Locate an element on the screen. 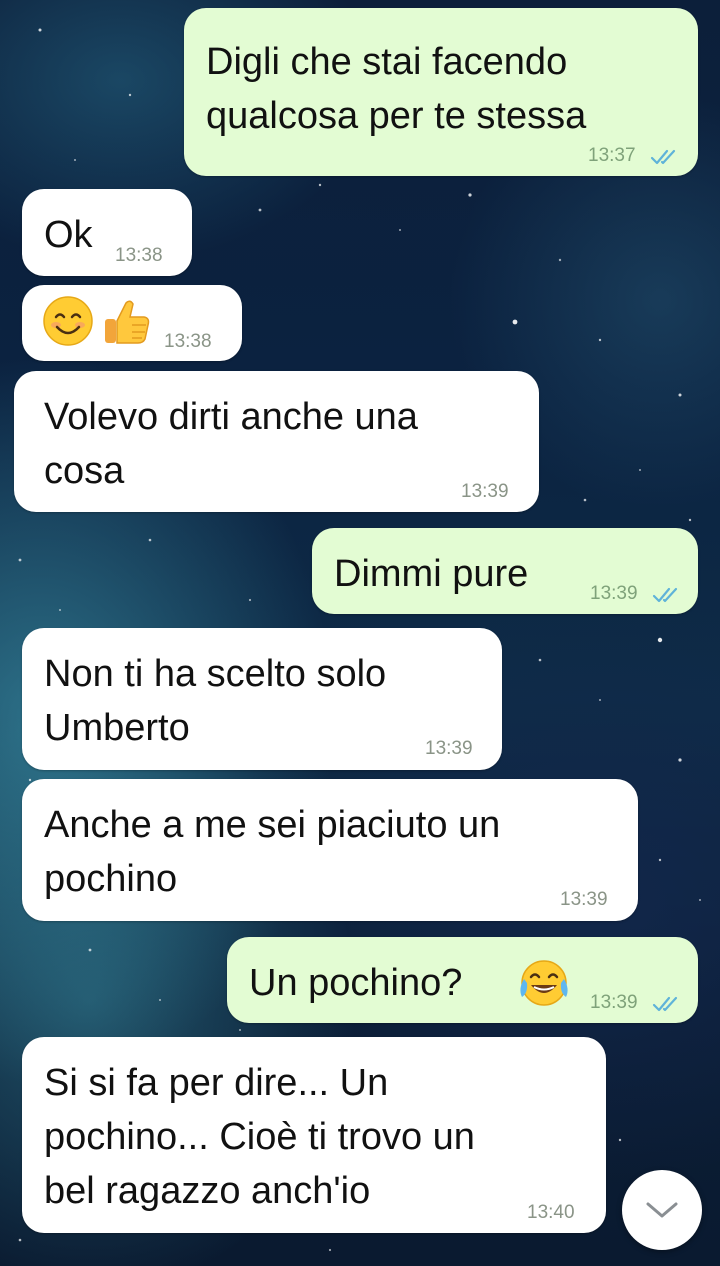  message-bubble-incoming: Volevo dirti anche una cosa 13:39 is located at coordinates (276, 441).